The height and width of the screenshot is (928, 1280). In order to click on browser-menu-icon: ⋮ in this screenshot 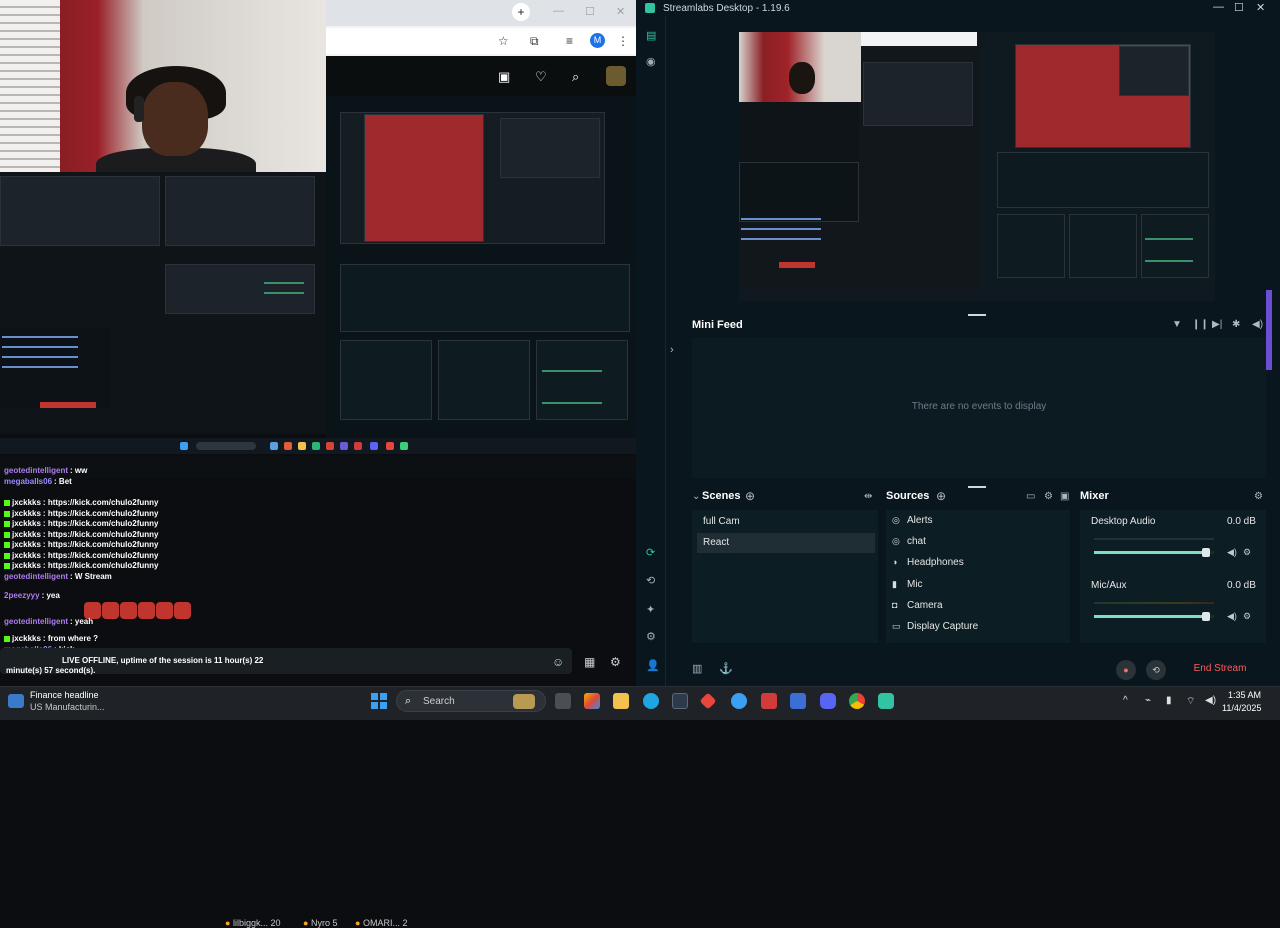, I will do `click(623, 41)`.